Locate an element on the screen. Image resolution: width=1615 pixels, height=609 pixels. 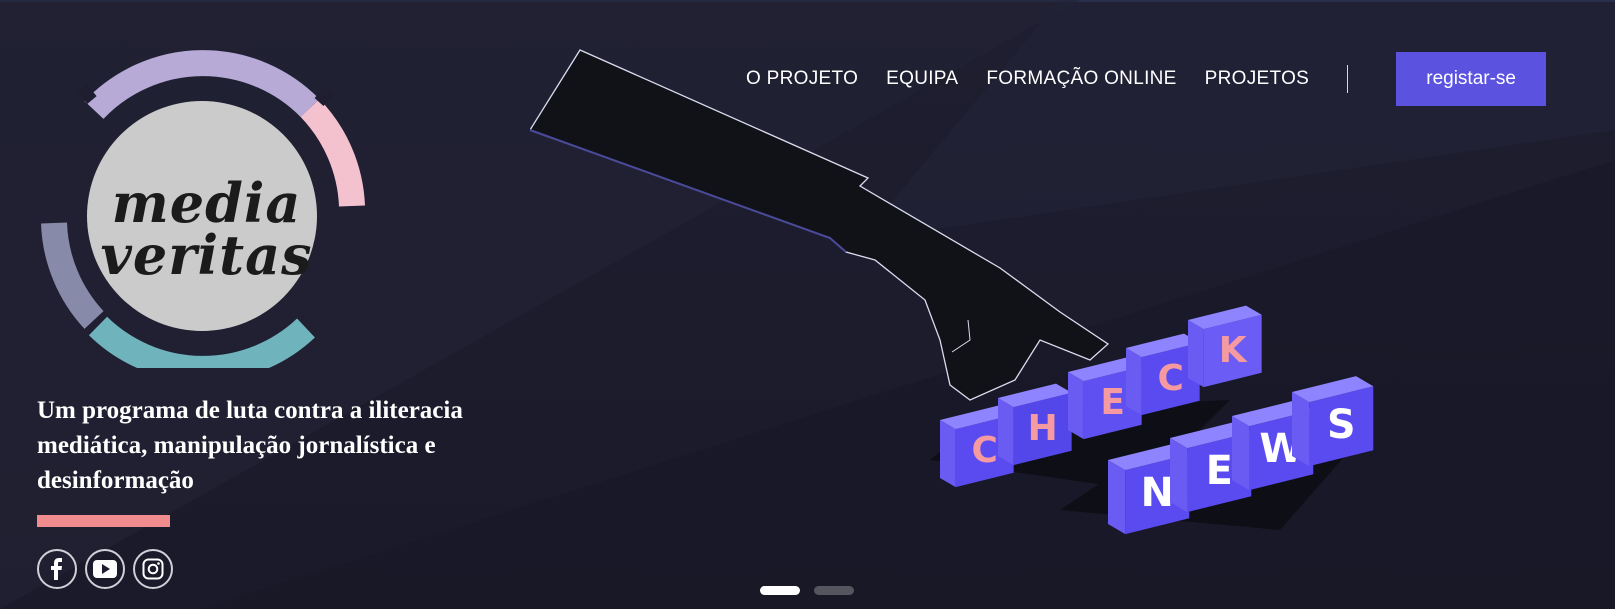
media-veritas-logo: media veritas is located at coordinates (206, 208).